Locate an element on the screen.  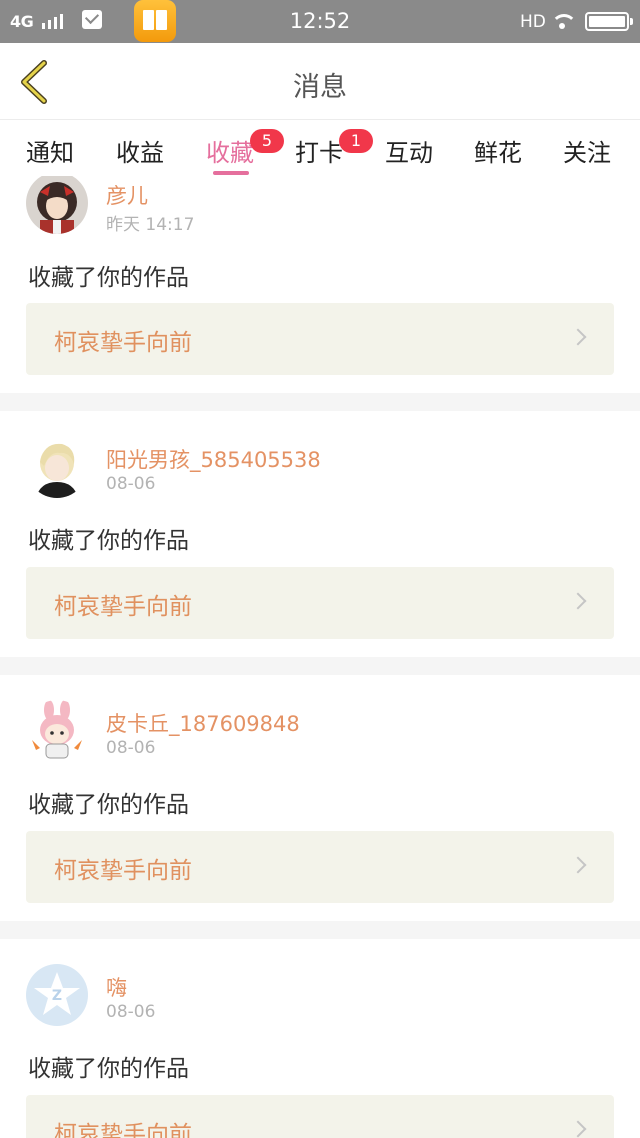
wifi-icon is located at coordinates (563, 21).